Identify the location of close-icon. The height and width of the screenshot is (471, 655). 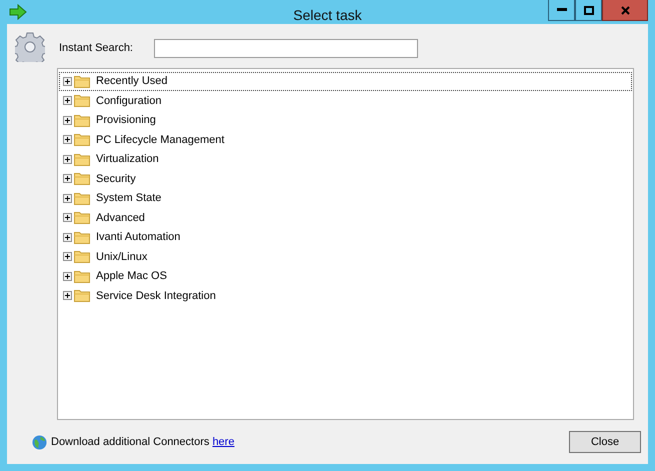
(625, 10).